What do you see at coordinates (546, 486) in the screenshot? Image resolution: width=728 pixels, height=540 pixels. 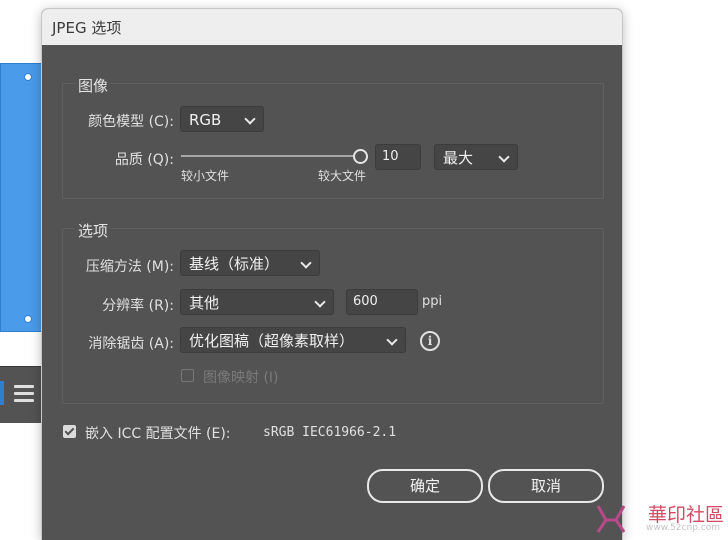 I see `cancel-button: 取消` at bounding box center [546, 486].